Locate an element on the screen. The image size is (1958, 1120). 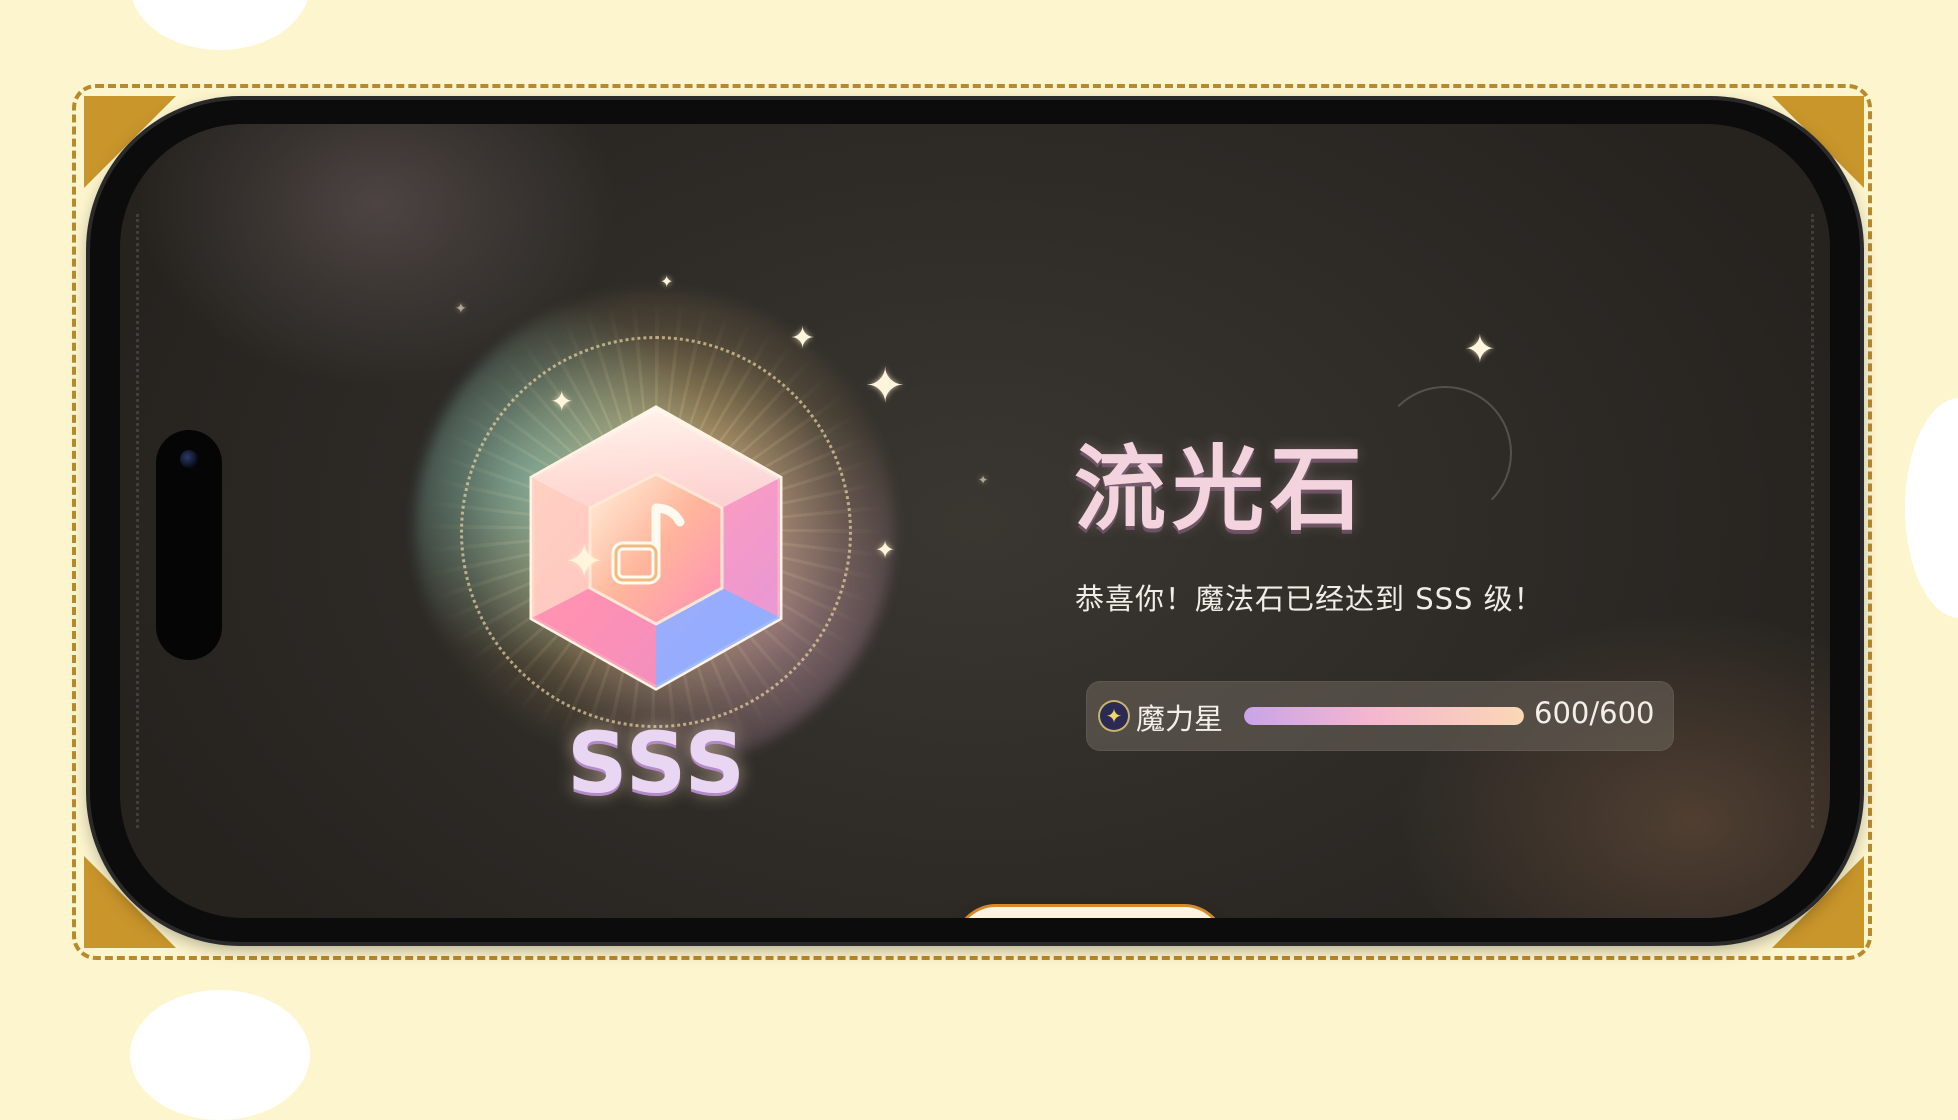
camera-icon is located at coordinates (189, 459).